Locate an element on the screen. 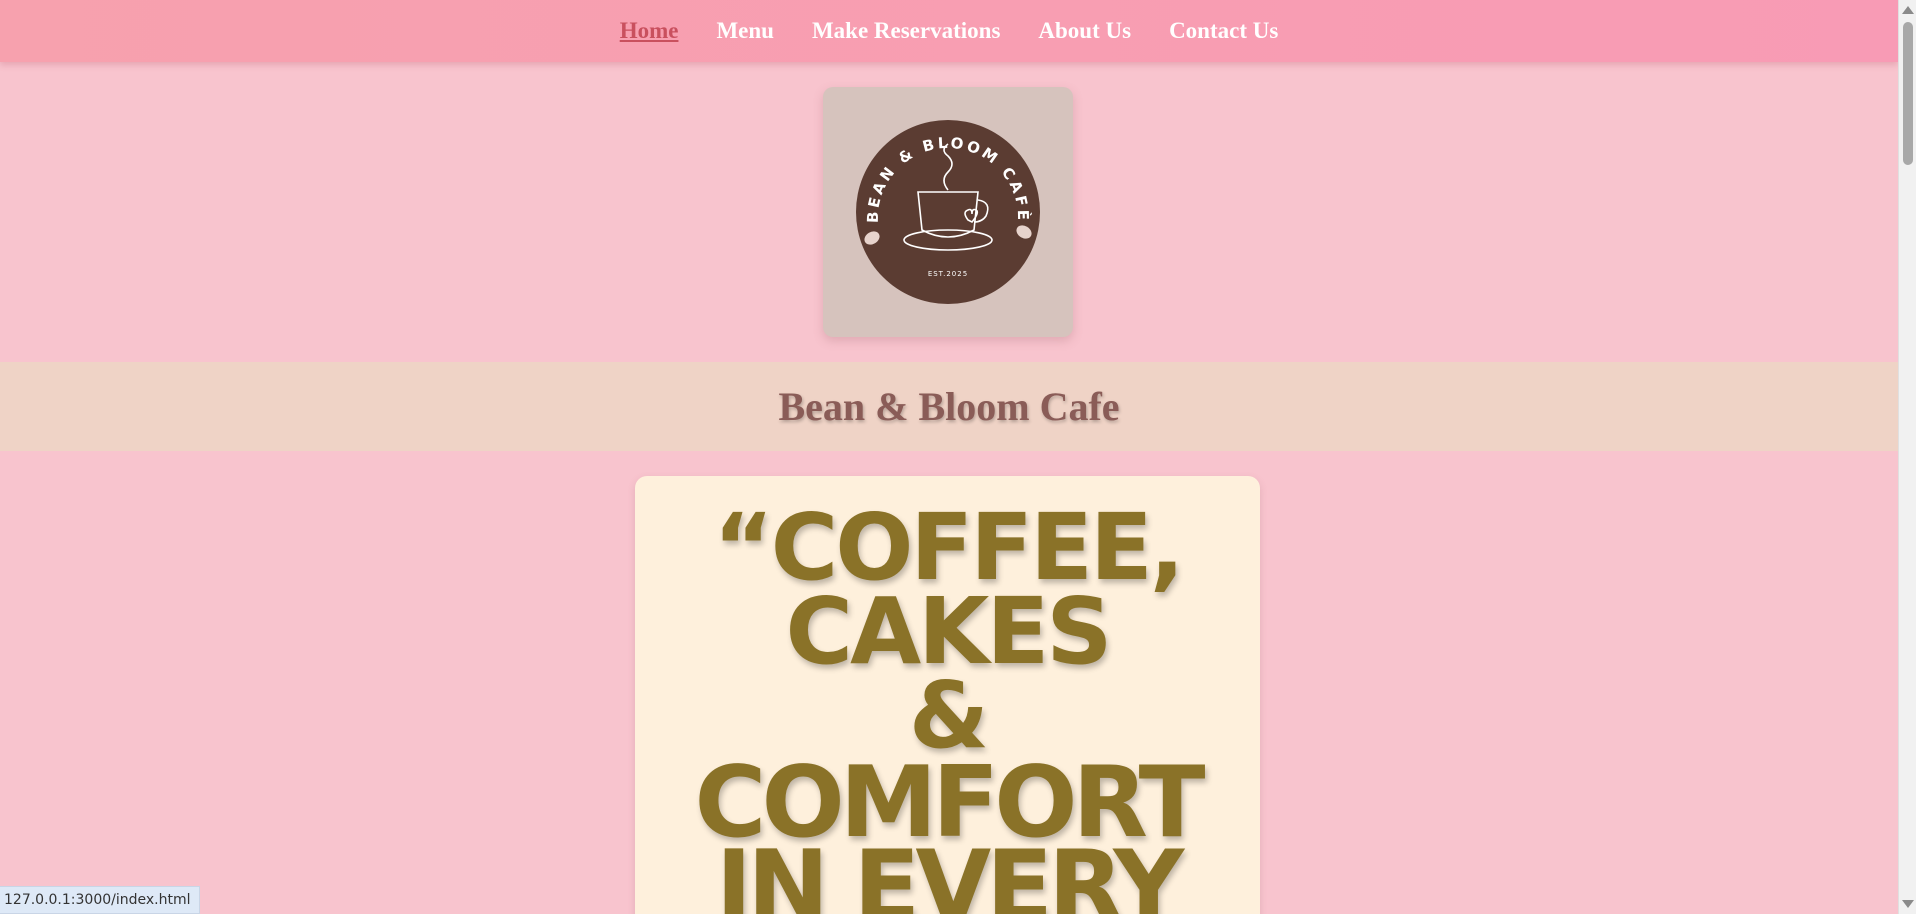 This screenshot has height=914, width=1916. page-title: Bean & Bloom Cafe is located at coordinates (949, 406).